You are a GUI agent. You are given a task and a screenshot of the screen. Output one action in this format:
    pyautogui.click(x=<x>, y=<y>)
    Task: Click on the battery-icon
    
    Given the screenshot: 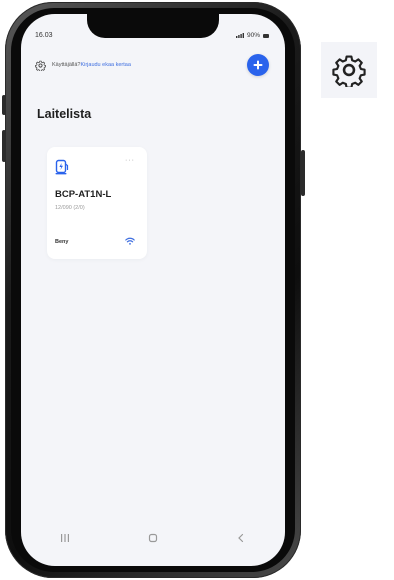 What is the action you would take?
    pyautogui.click(x=266, y=35)
    